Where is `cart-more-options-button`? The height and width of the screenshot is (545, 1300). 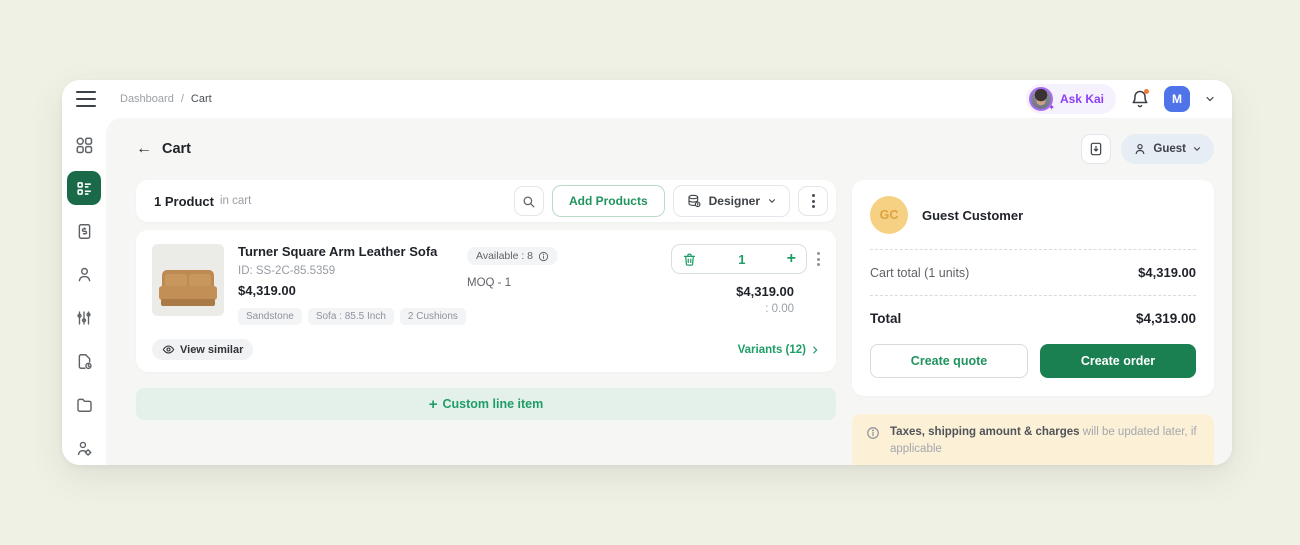
cart-more-options-button is located at coordinates (813, 201).